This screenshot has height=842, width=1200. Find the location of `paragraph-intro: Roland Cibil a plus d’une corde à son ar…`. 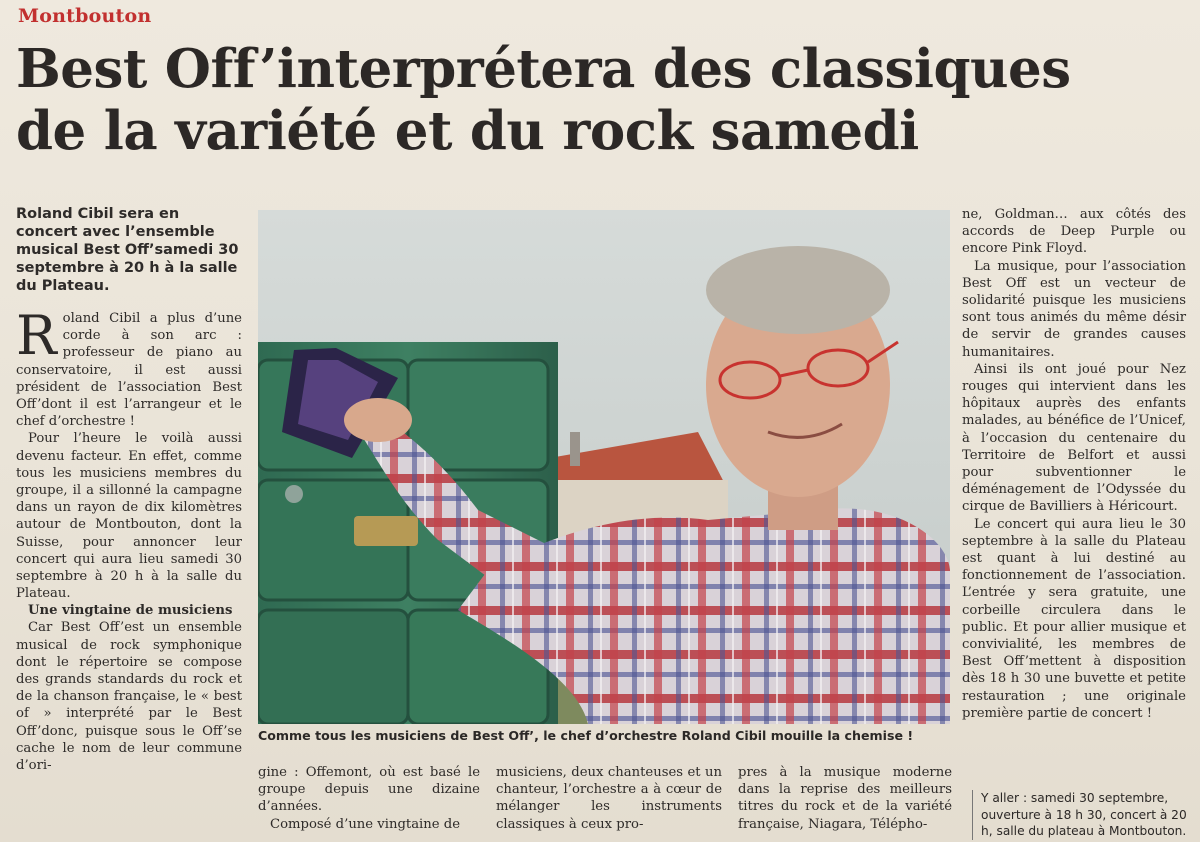

paragraph-intro: Roland Cibil a plus d’une corde à son ar… is located at coordinates (129, 367).